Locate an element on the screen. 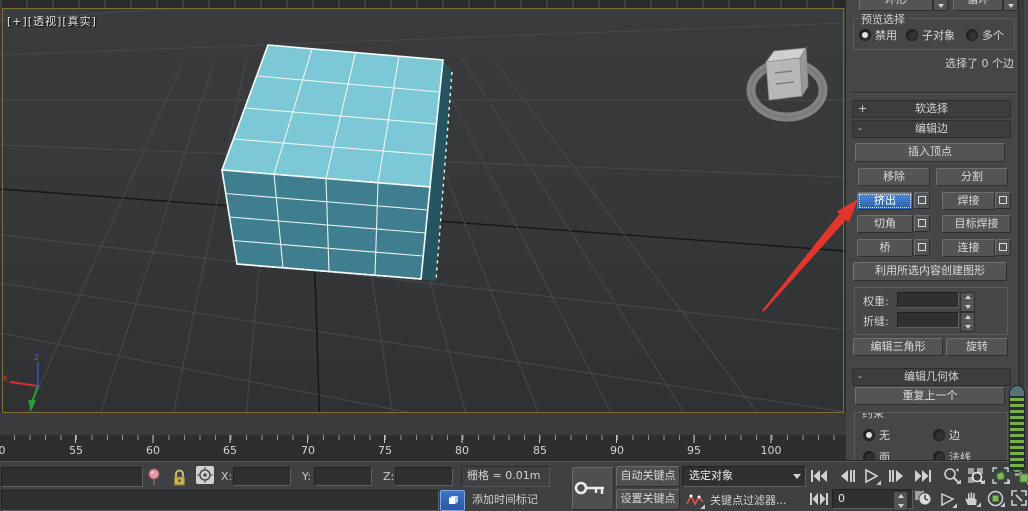  constraint-none: 无 is located at coordinates (876, 435).